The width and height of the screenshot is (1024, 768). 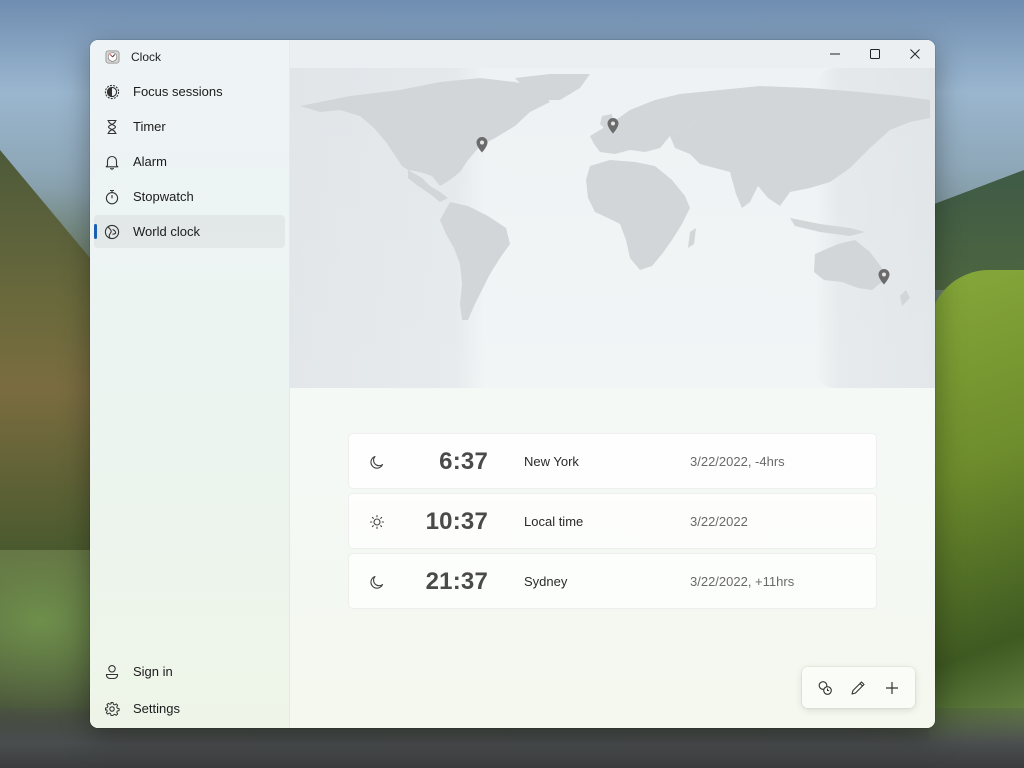 I want to click on gear-icon, so click(x=112, y=709).